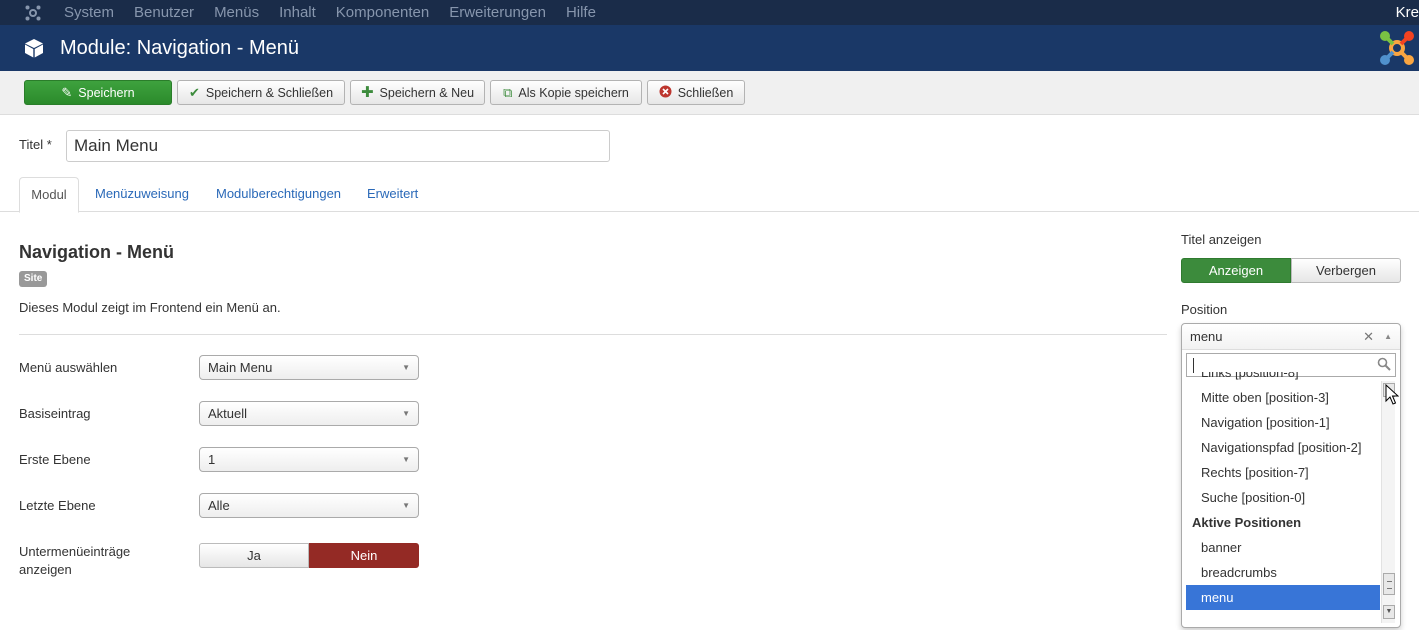  Describe the element at coordinates (581, 12) in the screenshot. I see `menu-help: Hilfe` at that location.